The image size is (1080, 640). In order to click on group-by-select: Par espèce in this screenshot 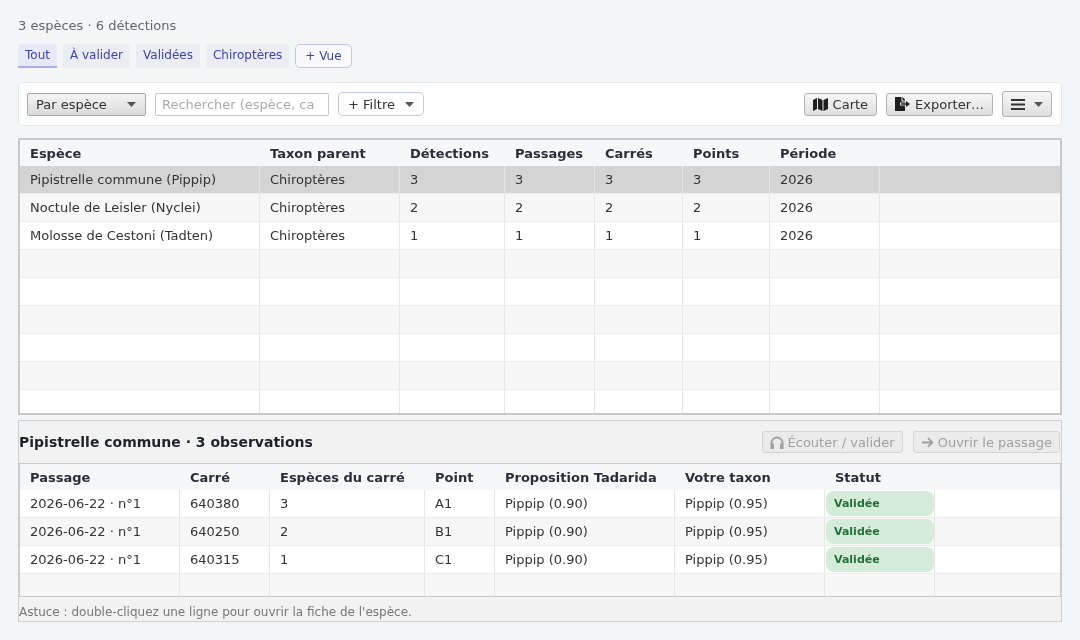, I will do `click(86, 104)`.